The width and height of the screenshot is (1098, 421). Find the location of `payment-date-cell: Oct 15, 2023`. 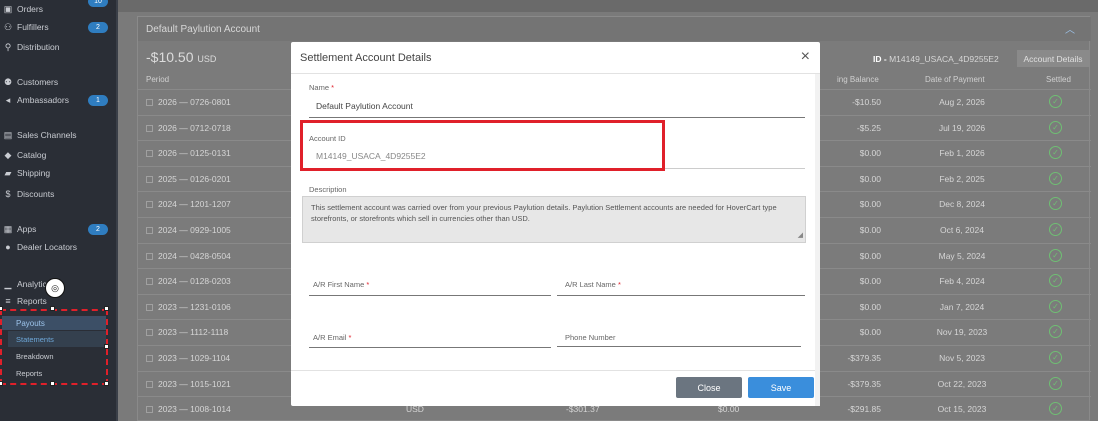

payment-date-cell: Oct 15, 2023 is located at coordinates (962, 409).